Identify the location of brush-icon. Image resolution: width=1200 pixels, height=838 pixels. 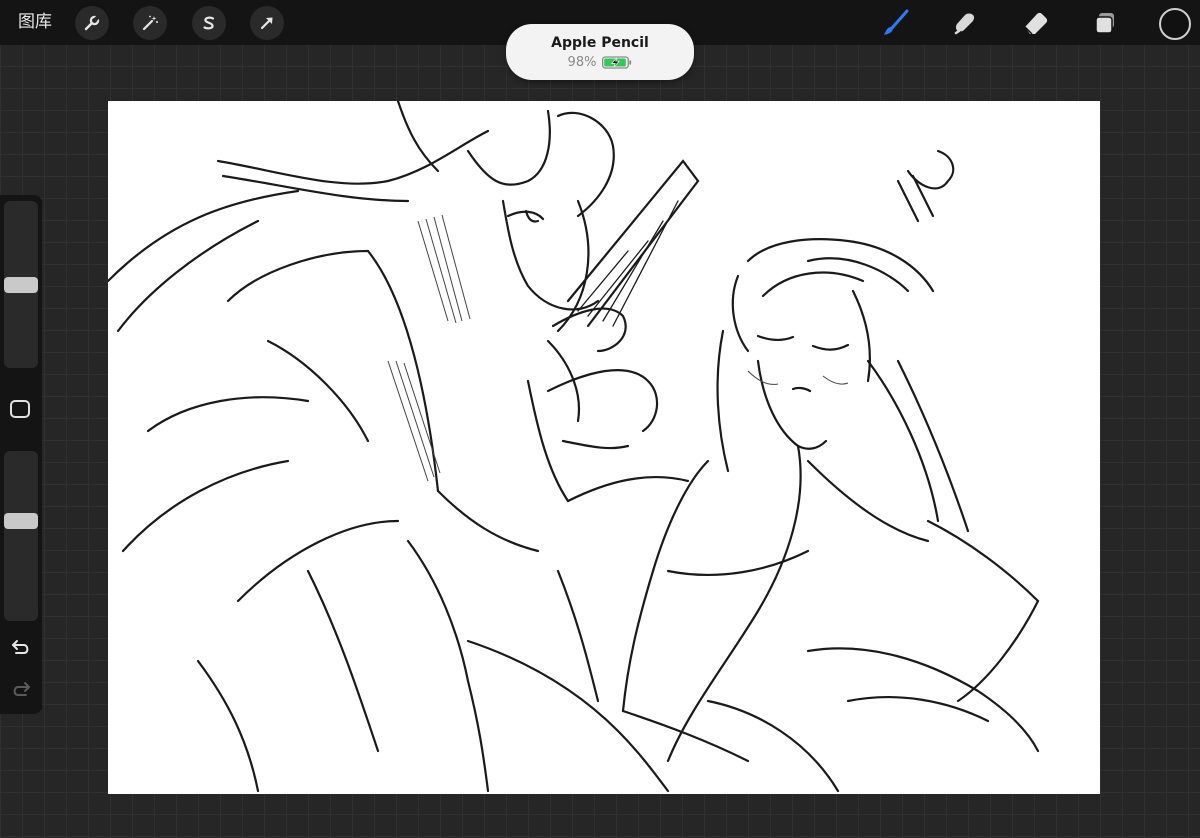
(896, 22).